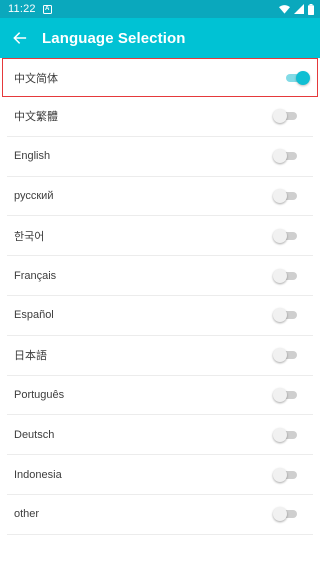 The height and width of the screenshot is (568, 320). I want to click on language-label: Português, so click(39, 394).